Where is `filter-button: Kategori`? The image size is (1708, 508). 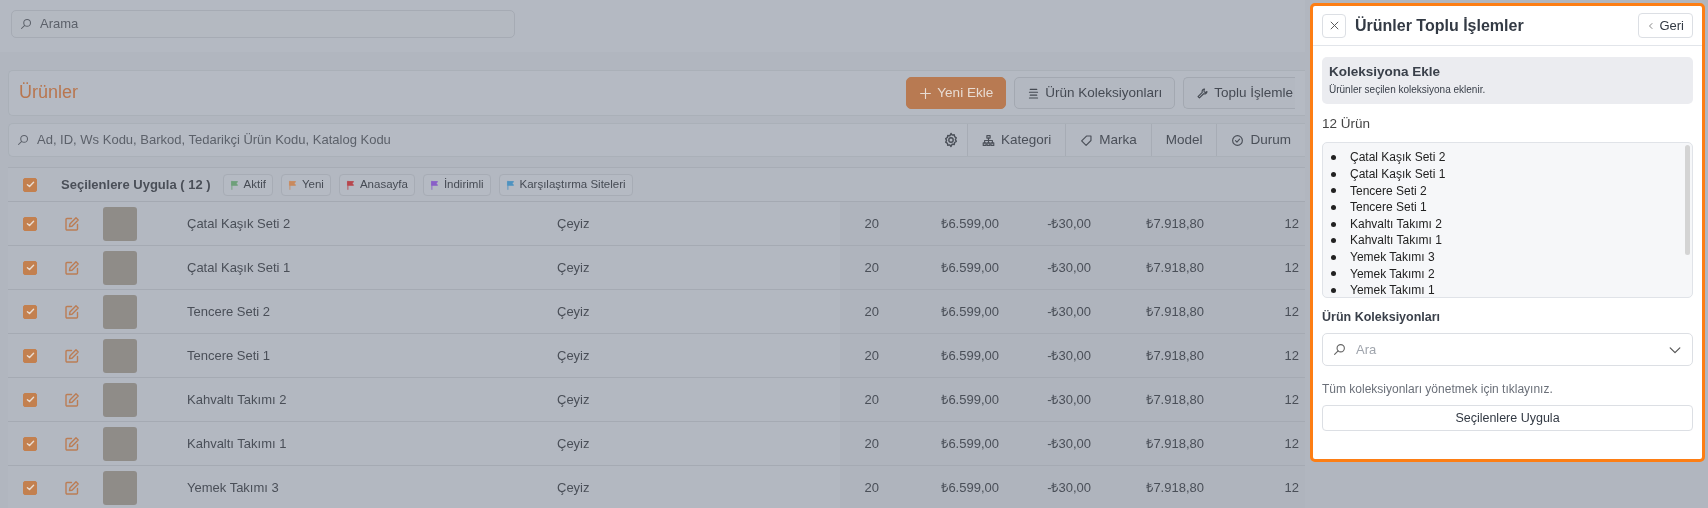
filter-button: Kategori is located at coordinates (1016, 140).